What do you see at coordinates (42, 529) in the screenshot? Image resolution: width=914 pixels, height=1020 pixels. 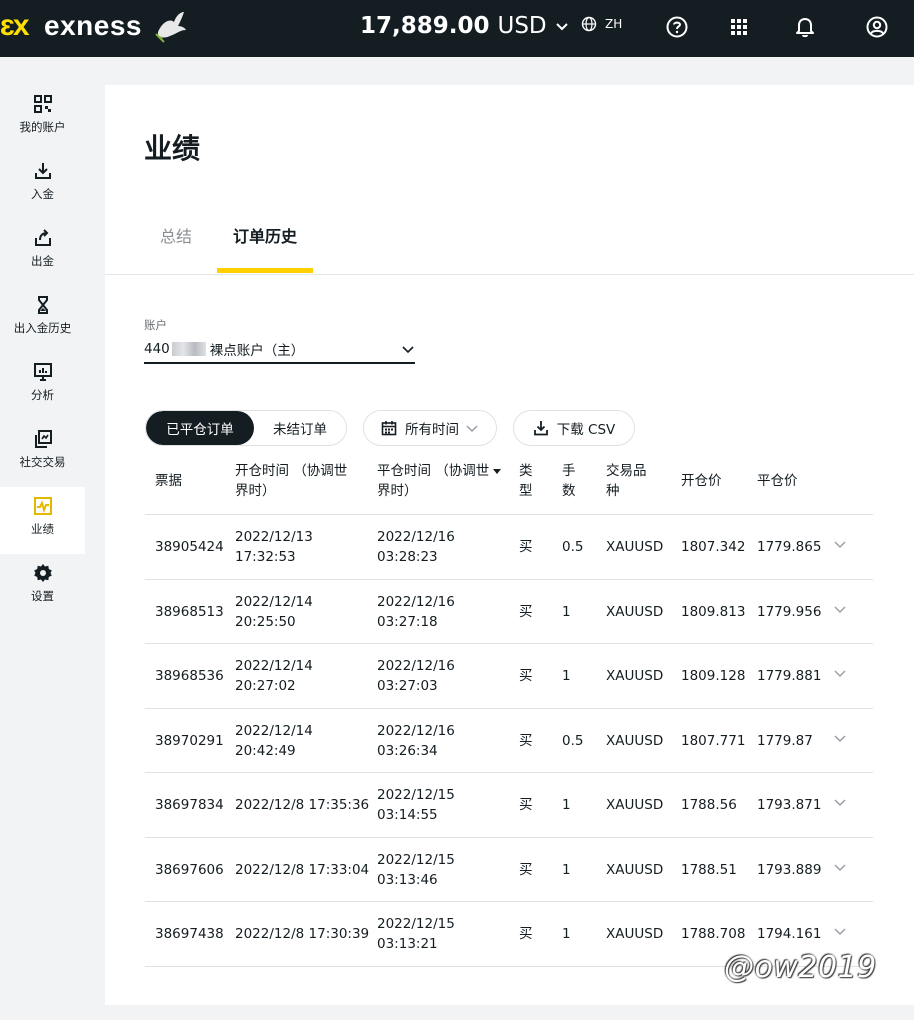 I see `sidebar-item-label: 业绩` at bounding box center [42, 529].